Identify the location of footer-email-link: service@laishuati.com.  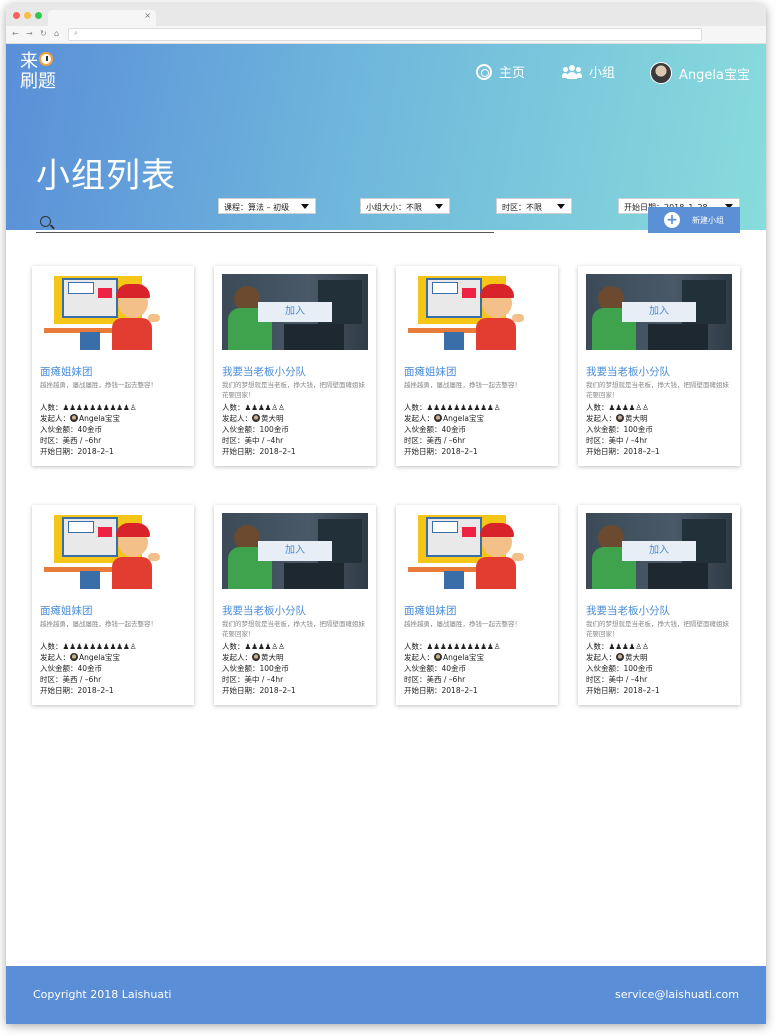
(677, 994).